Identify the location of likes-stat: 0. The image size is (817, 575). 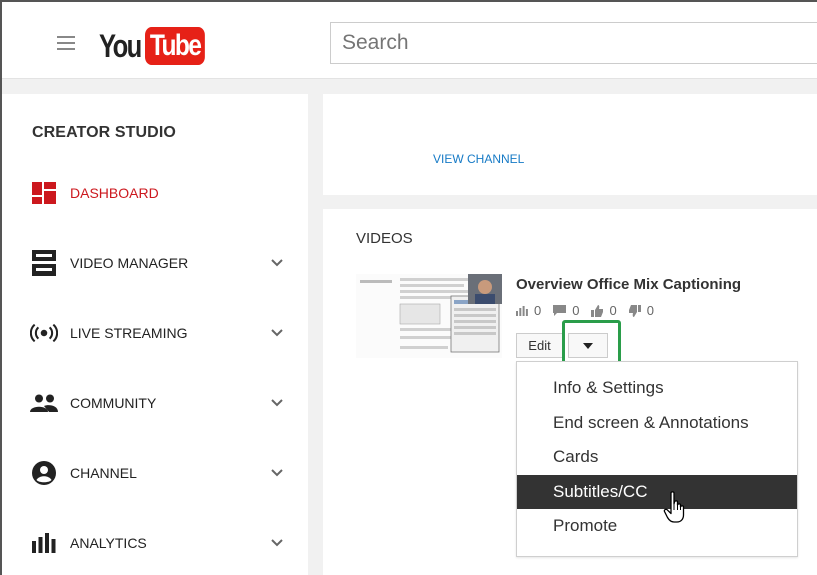
(604, 310).